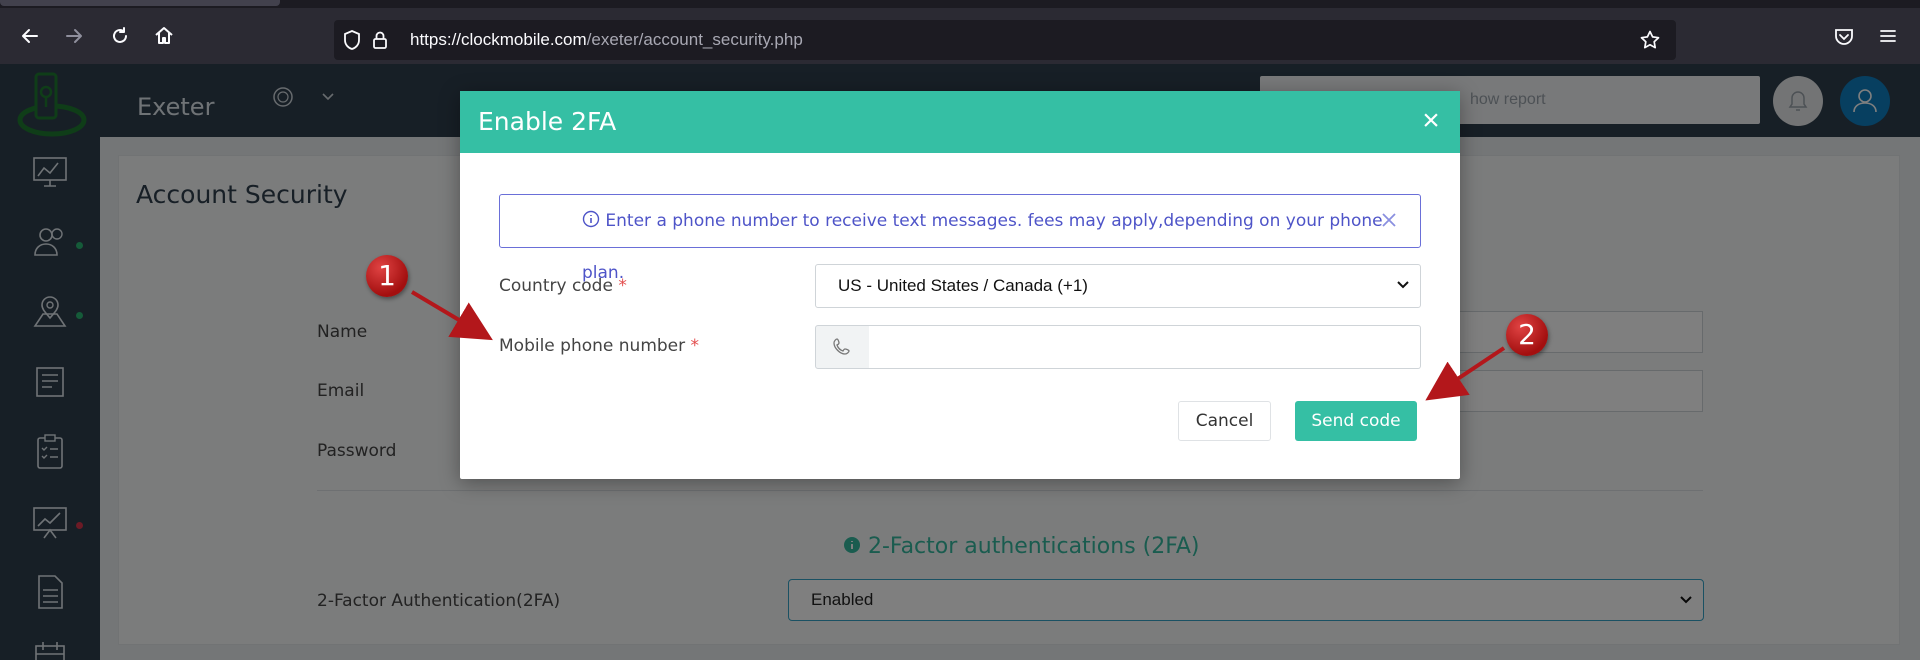 The image size is (1920, 660). I want to click on step-1-marker: 1, so click(387, 276).